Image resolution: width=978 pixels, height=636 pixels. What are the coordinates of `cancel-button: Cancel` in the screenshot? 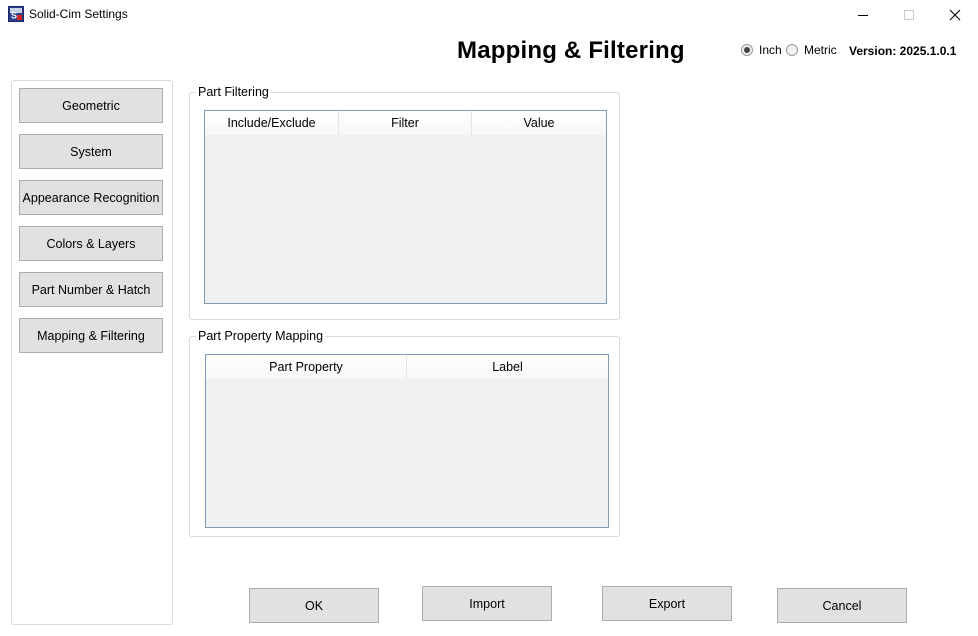 It's located at (842, 605).